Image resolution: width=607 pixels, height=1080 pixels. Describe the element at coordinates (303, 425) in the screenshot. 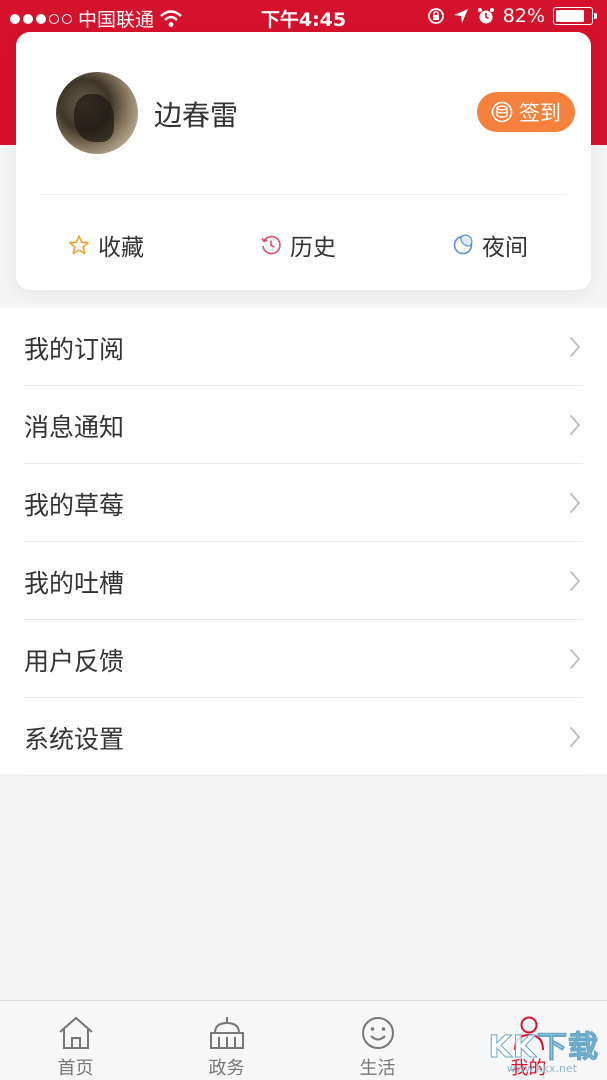

I see `menu-item-notifications: 消息通知` at that location.